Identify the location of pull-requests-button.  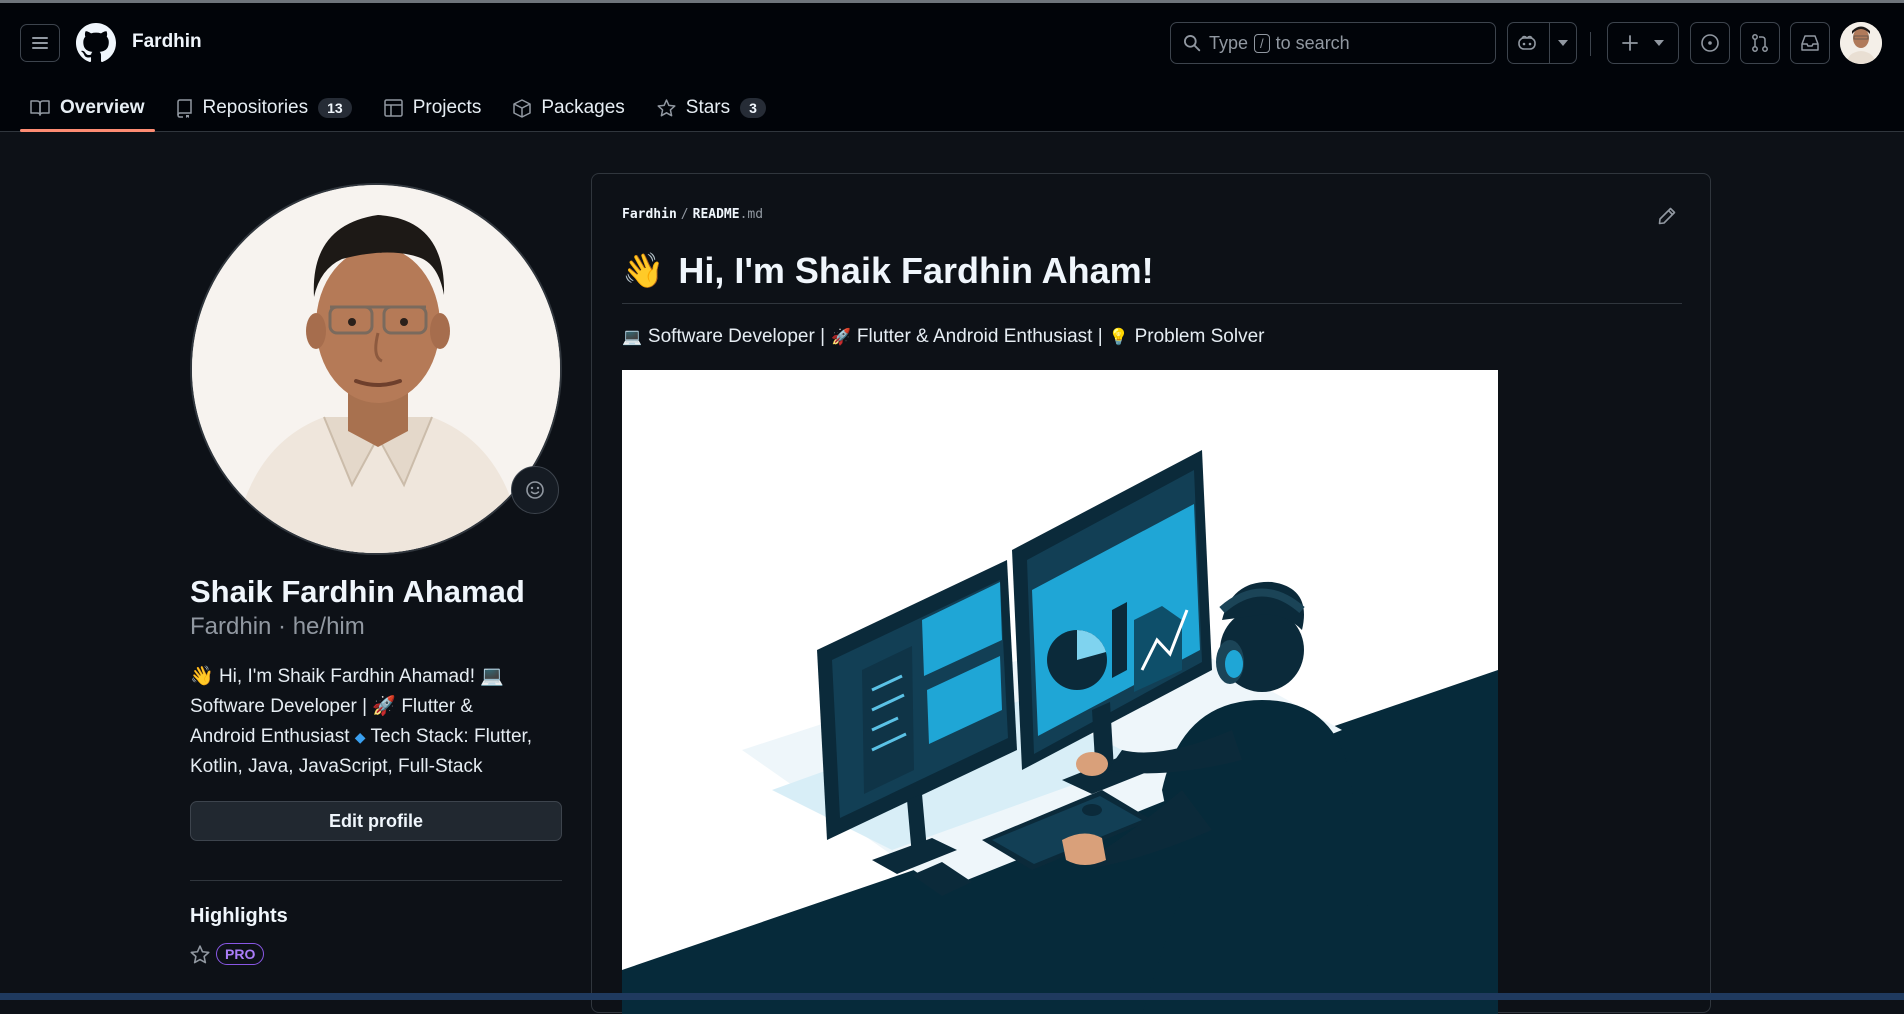
(1760, 43).